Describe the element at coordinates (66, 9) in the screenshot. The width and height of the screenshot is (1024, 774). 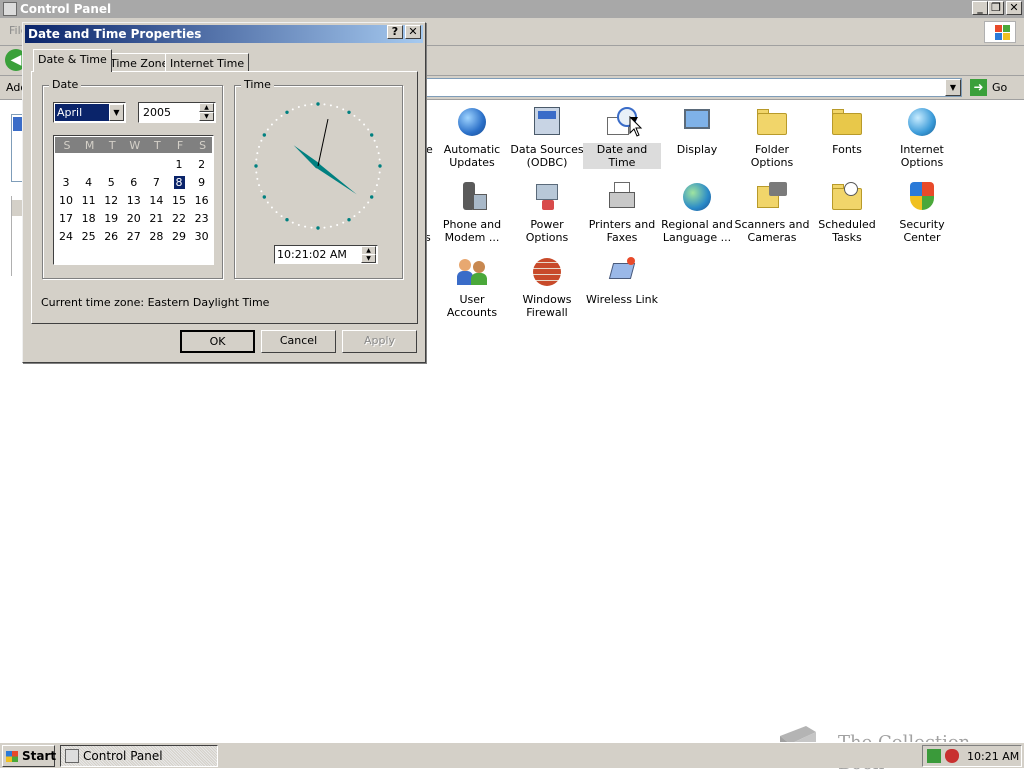
I see `control-panel-title: Control Panel` at that location.